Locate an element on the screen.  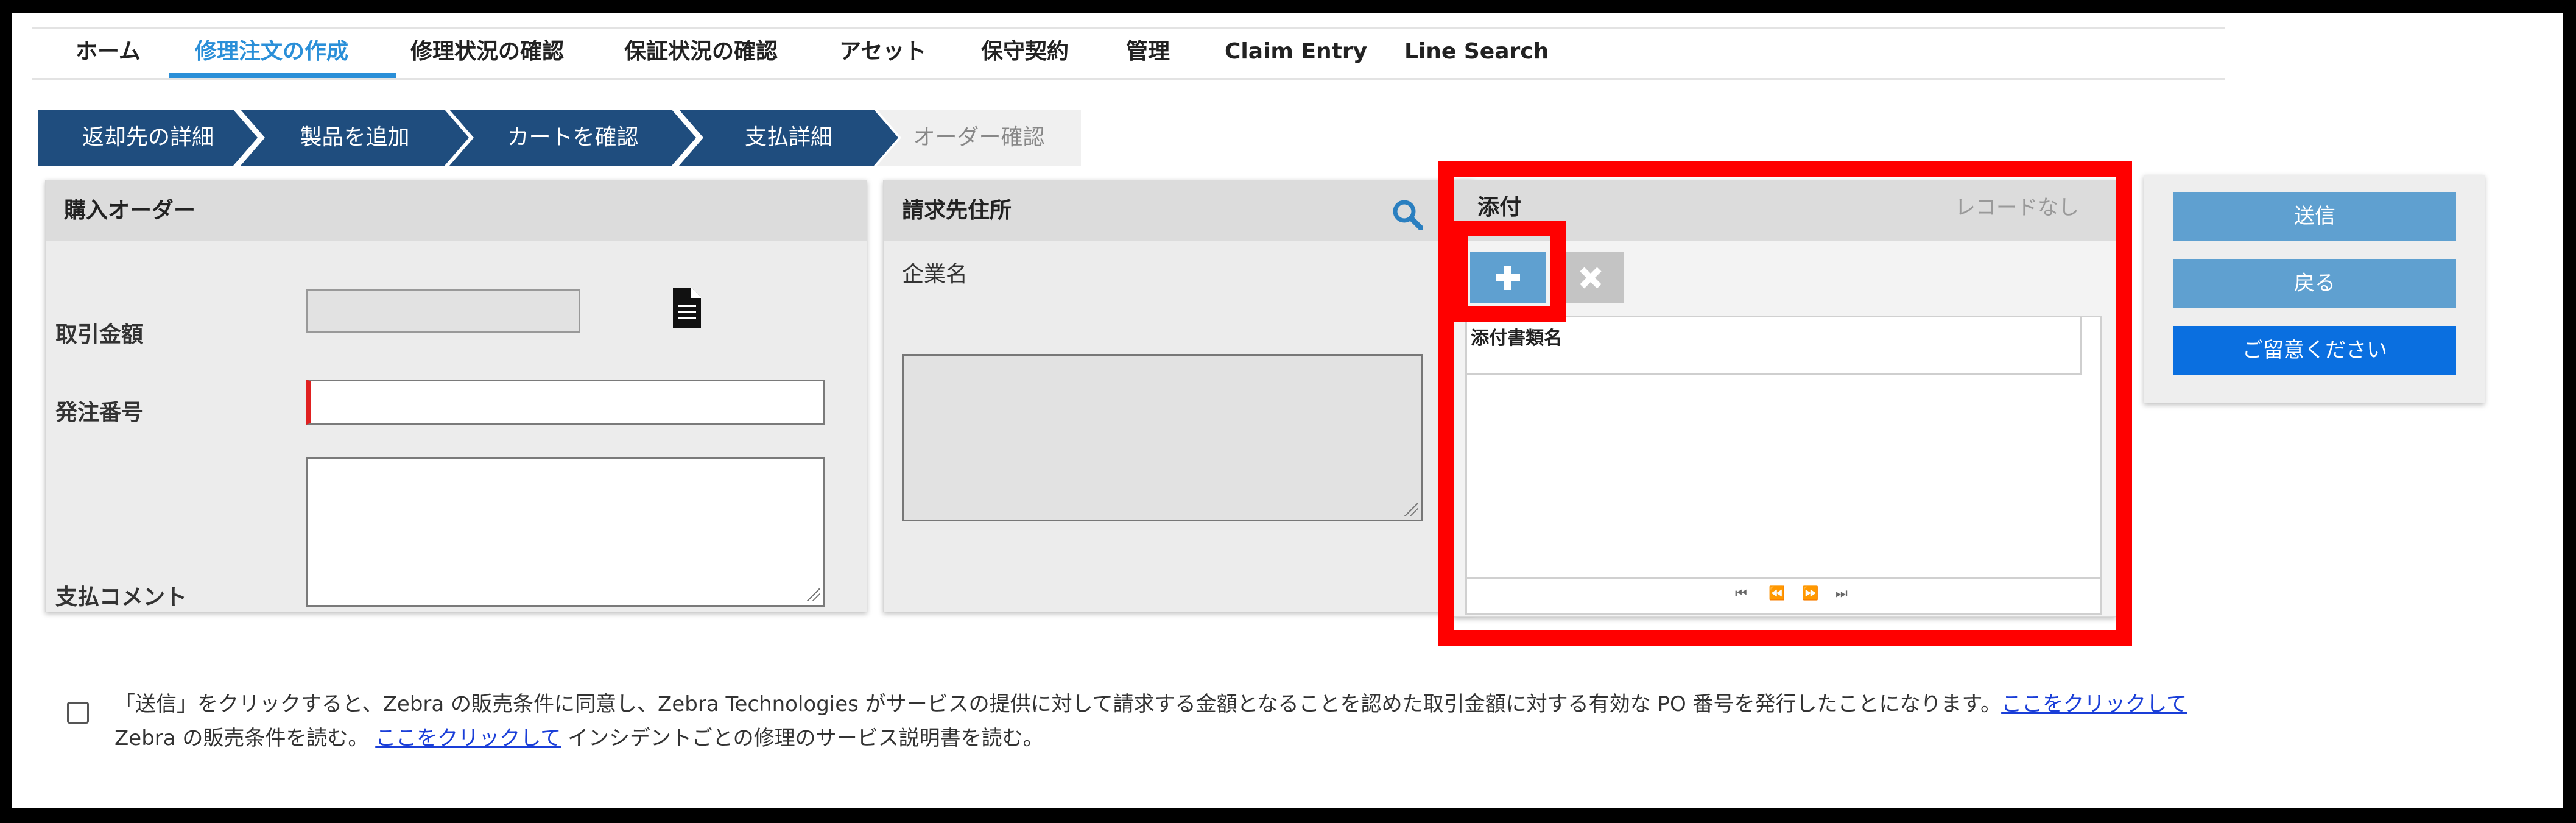
nav-item-create-repair-order: 修理注文の作成 is located at coordinates (271, 56).